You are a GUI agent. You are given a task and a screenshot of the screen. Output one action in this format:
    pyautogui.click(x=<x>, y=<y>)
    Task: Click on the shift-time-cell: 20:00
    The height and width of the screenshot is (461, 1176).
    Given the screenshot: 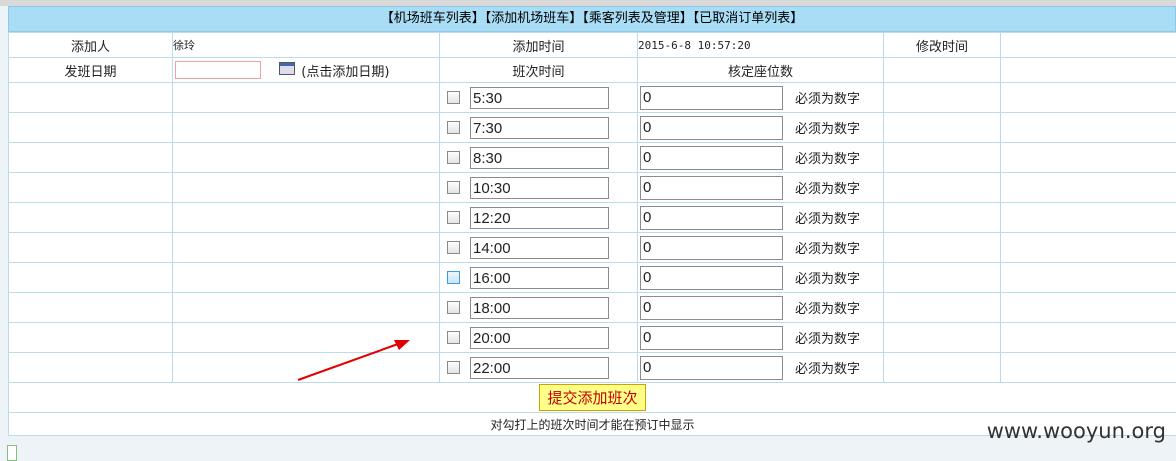 What is the action you would take?
    pyautogui.click(x=539, y=338)
    